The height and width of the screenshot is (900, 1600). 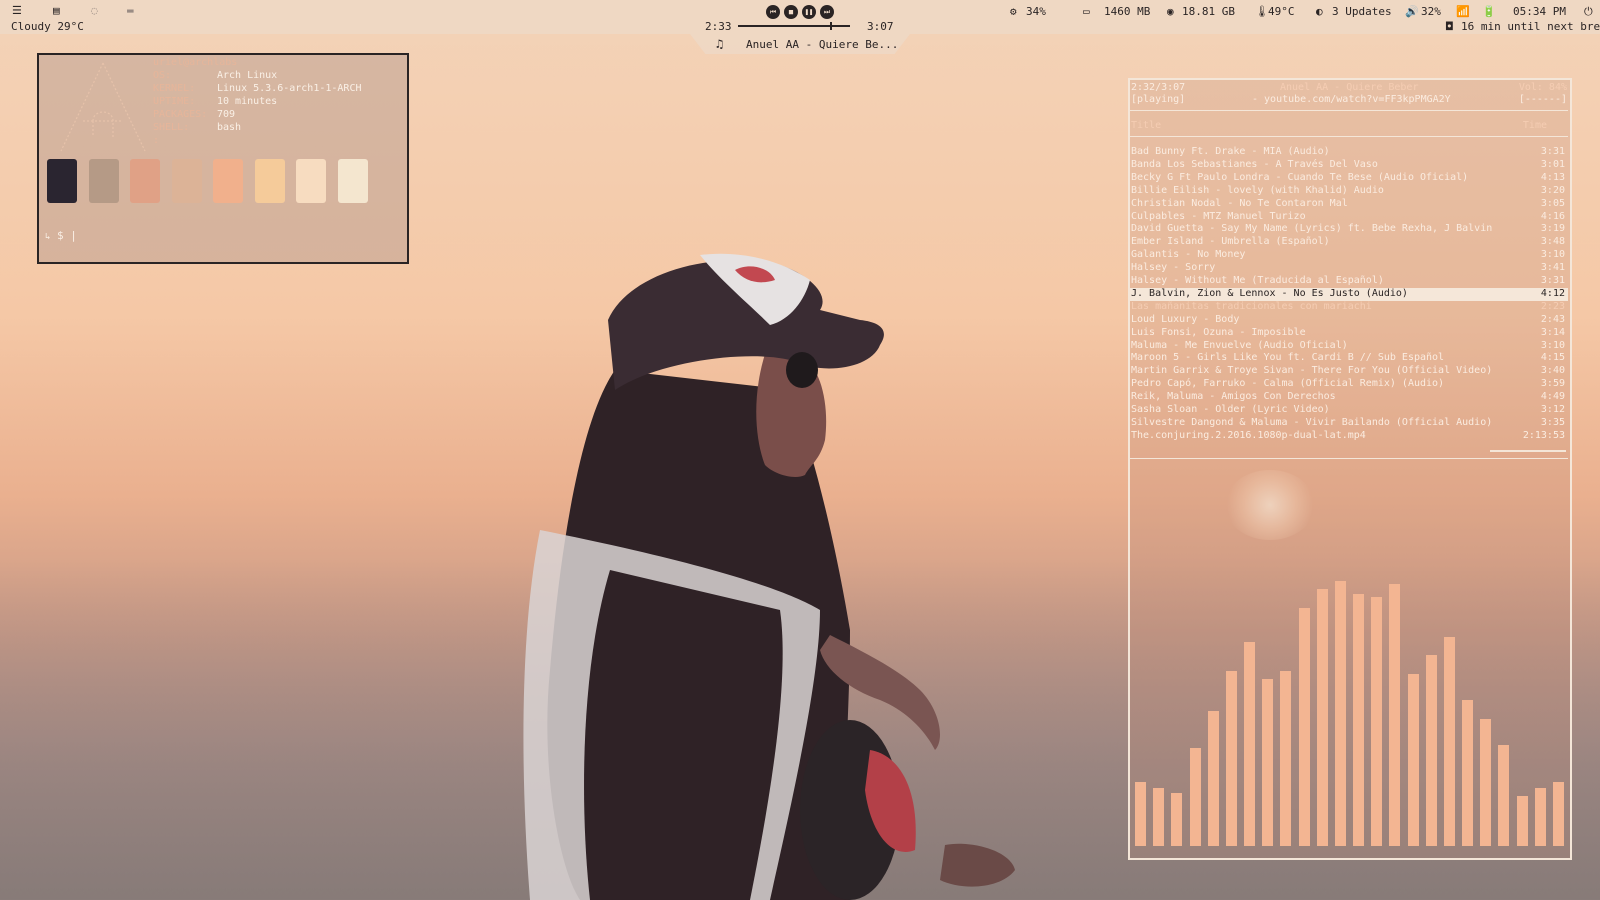 What do you see at coordinates (773, 12) in the screenshot?
I see `previous-icon: ⏮` at bounding box center [773, 12].